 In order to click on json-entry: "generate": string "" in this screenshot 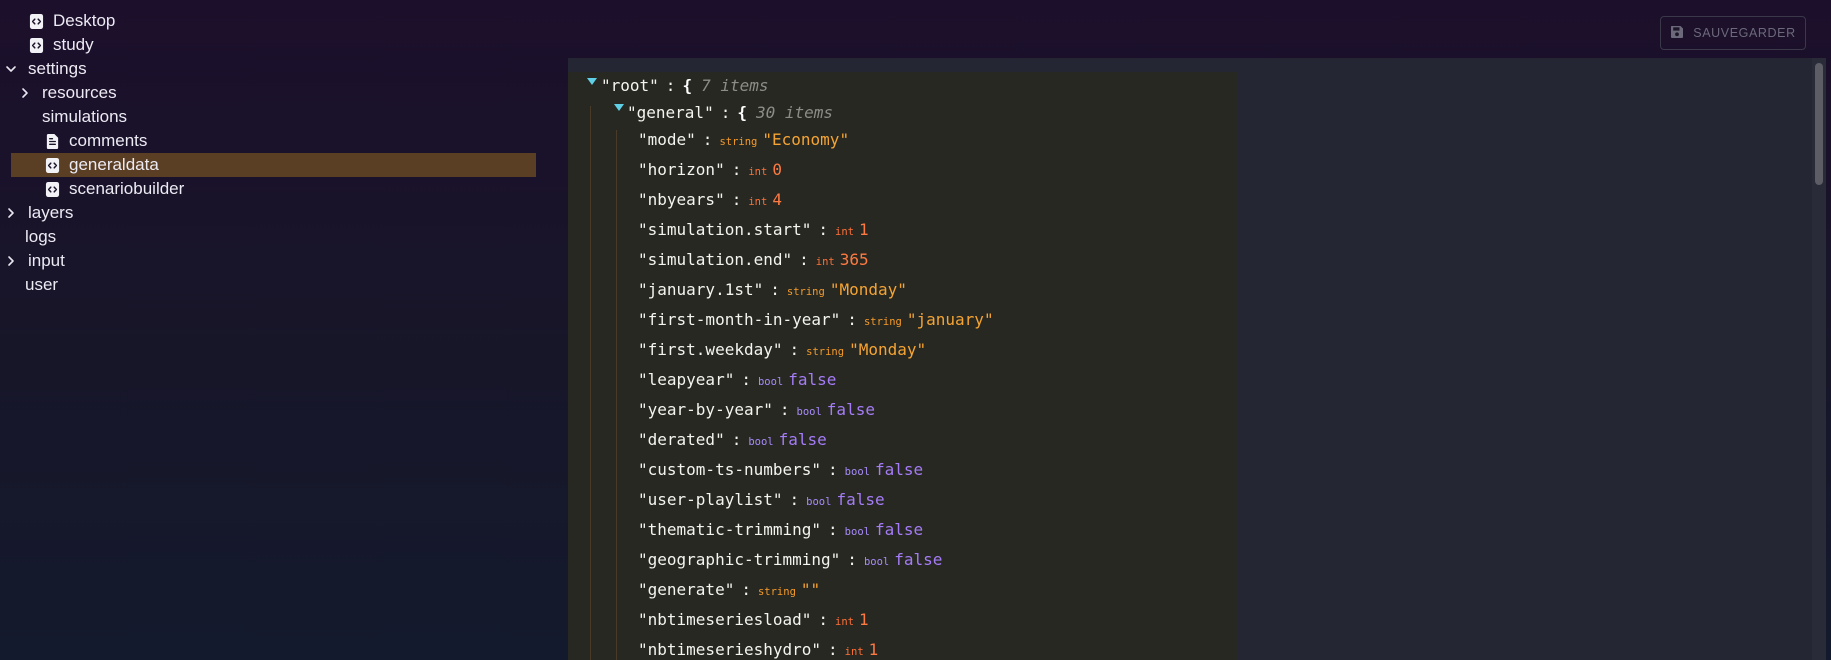, I will do `click(729, 592)`.